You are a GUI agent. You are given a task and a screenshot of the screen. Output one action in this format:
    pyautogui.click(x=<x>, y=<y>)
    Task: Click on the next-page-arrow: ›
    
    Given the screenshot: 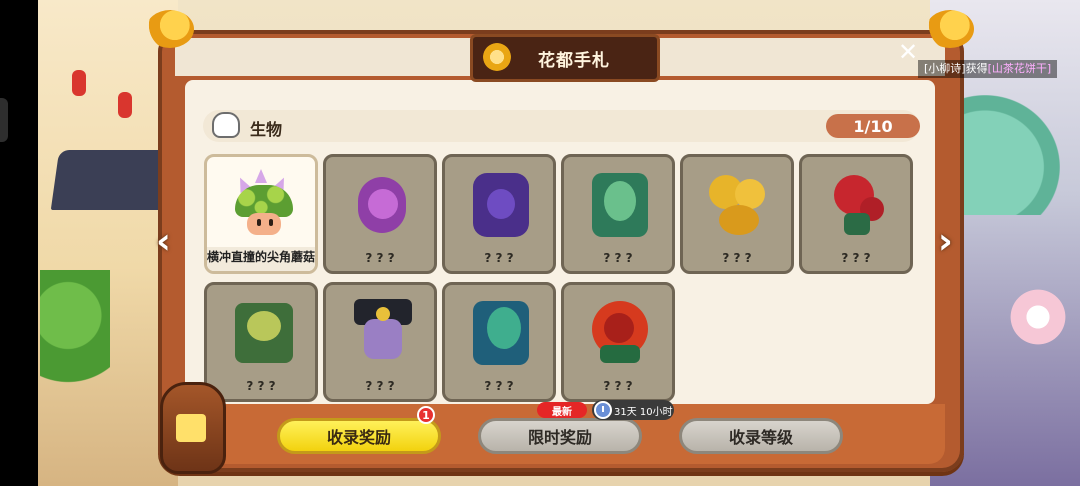 What is the action you would take?
    pyautogui.click(x=945, y=242)
    